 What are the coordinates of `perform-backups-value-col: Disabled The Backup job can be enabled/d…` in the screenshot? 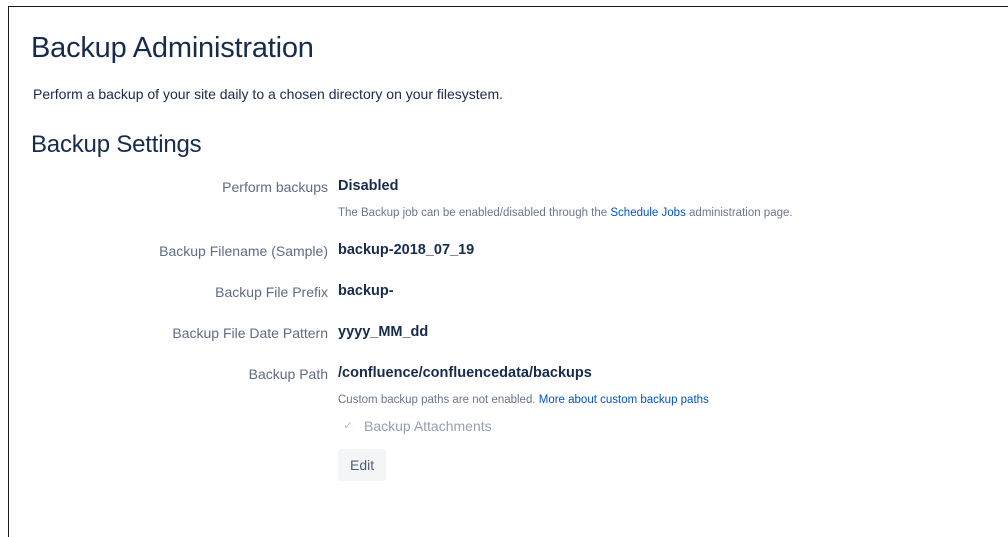 It's located at (565, 198).